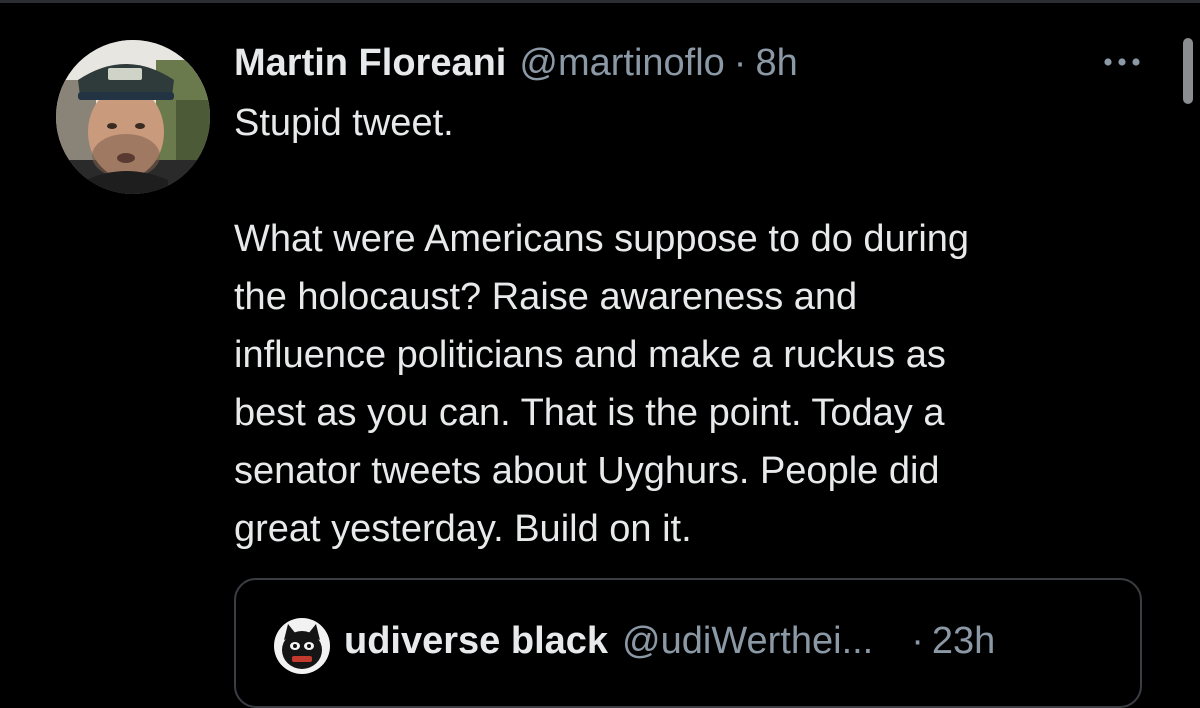 Image resolution: width=1200 pixels, height=708 pixels. I want to click on author-handle: @martinoflo, so click(621, 63).